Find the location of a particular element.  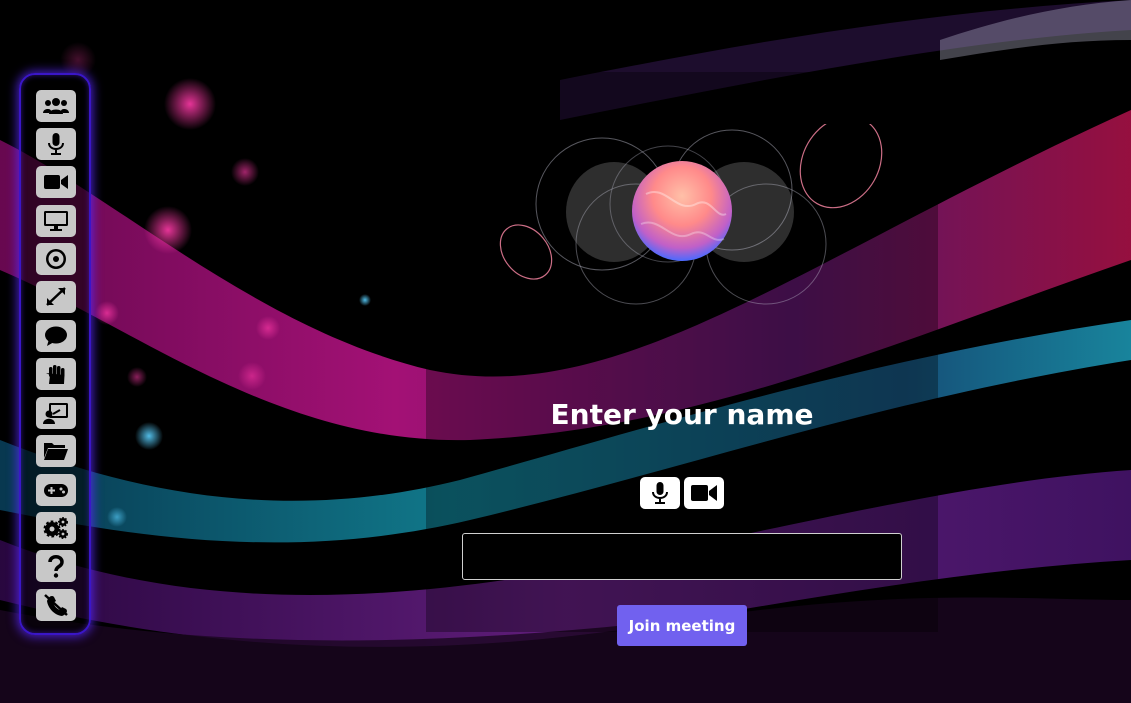

file-share-button is located at coordinates (56, 451).